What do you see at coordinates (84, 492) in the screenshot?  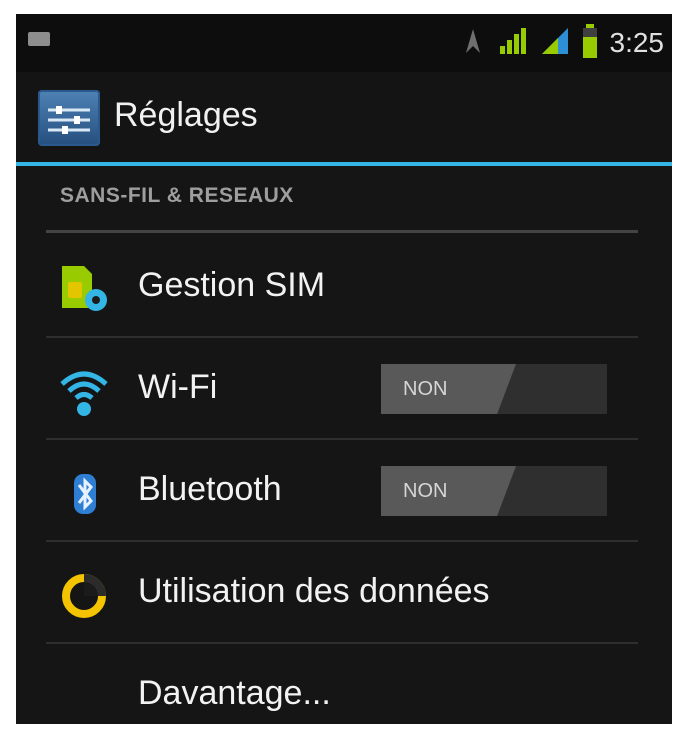 I see `bluetooth-icon` at bounding box center [84, 492].